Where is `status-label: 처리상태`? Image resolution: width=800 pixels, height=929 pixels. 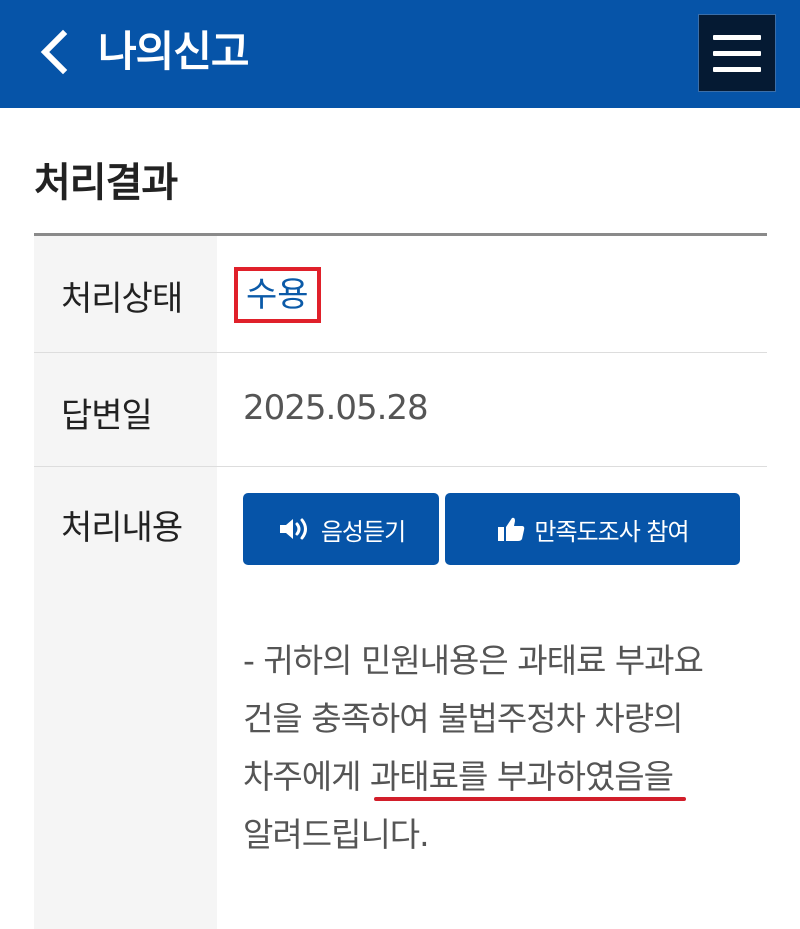
status-label: 처리상태 is located at coordinates (122, 299).